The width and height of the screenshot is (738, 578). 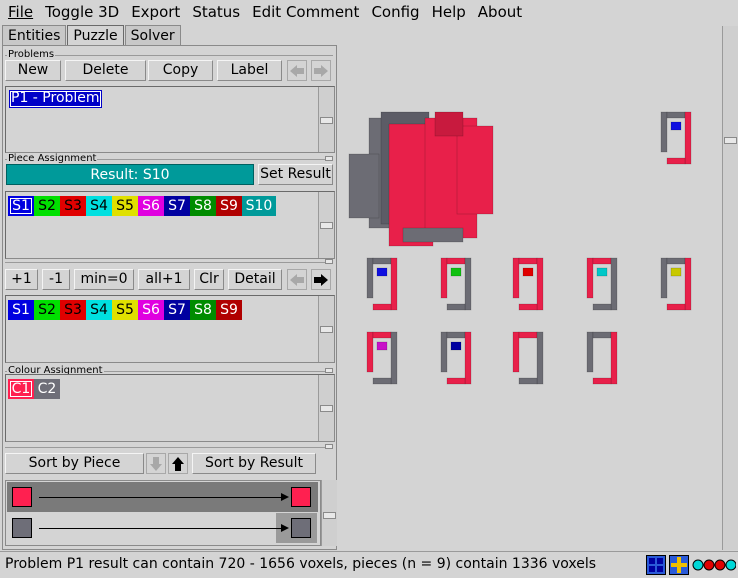 What do you see at coordinates (47, 310) in the screenshot?
I see `assigned-chip-s2: S2` at bounding box center [47, 310].